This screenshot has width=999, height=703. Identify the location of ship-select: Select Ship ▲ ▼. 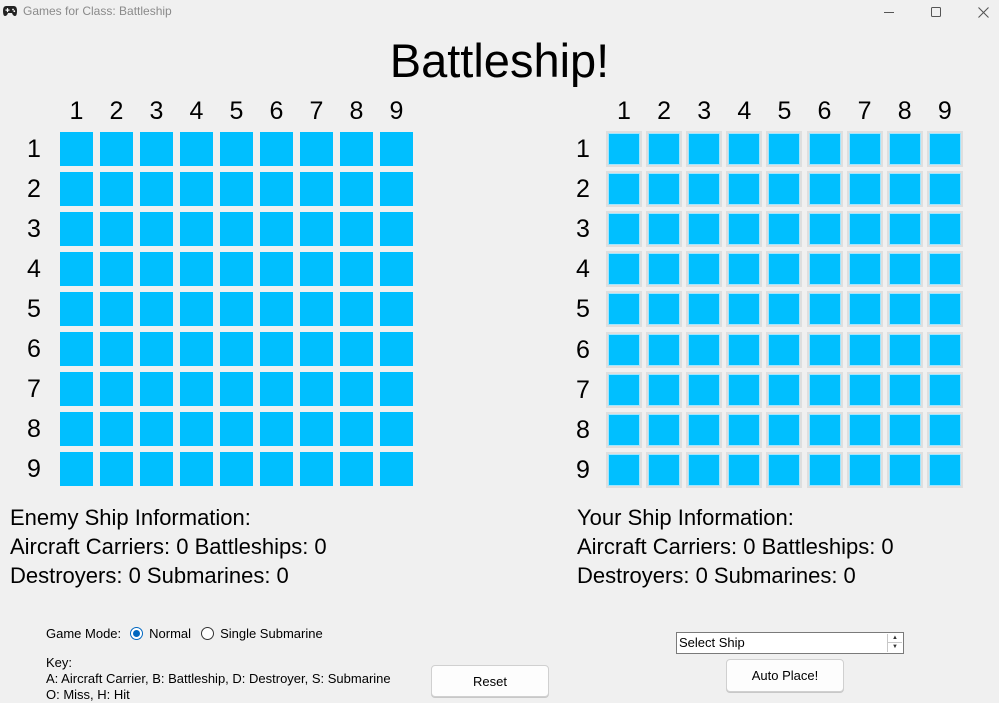
(790, 643).